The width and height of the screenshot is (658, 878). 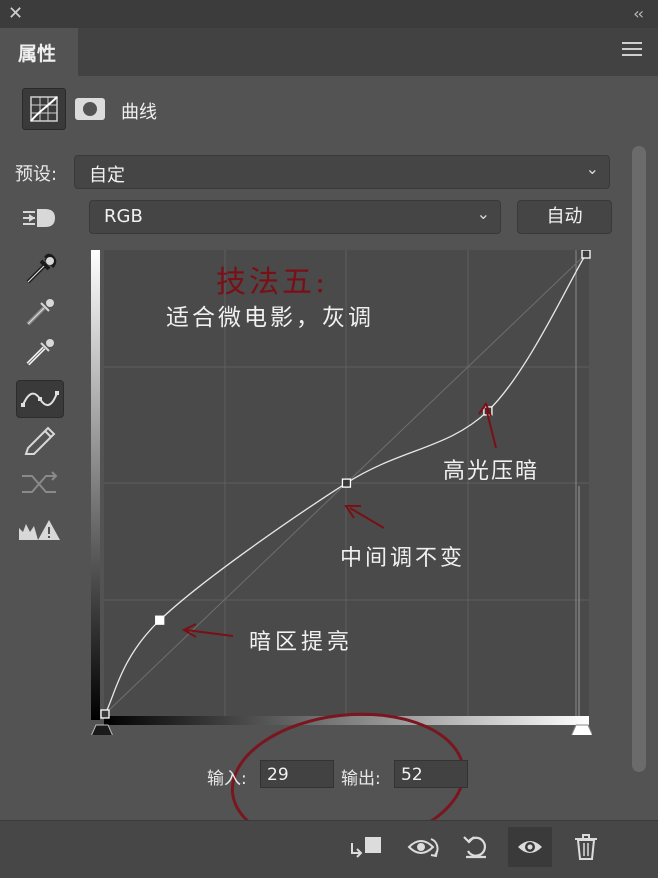 What do you see at coordinates (297, 774) in the screenshot?
I see `input-field: 29` at bounding box center [297, 774].